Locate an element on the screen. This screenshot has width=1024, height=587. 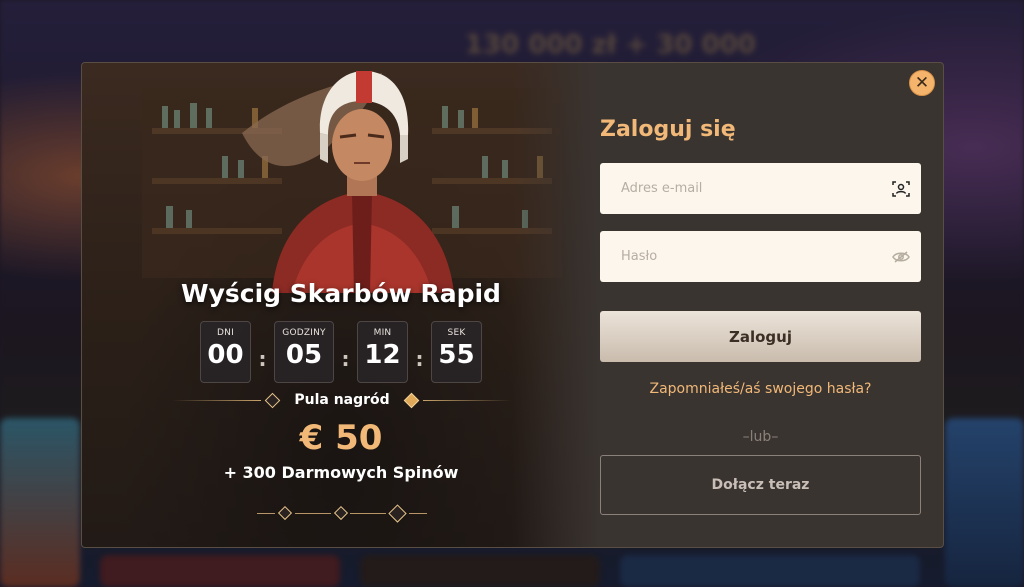
user-scan-icon is located at coordinates (901, 189).